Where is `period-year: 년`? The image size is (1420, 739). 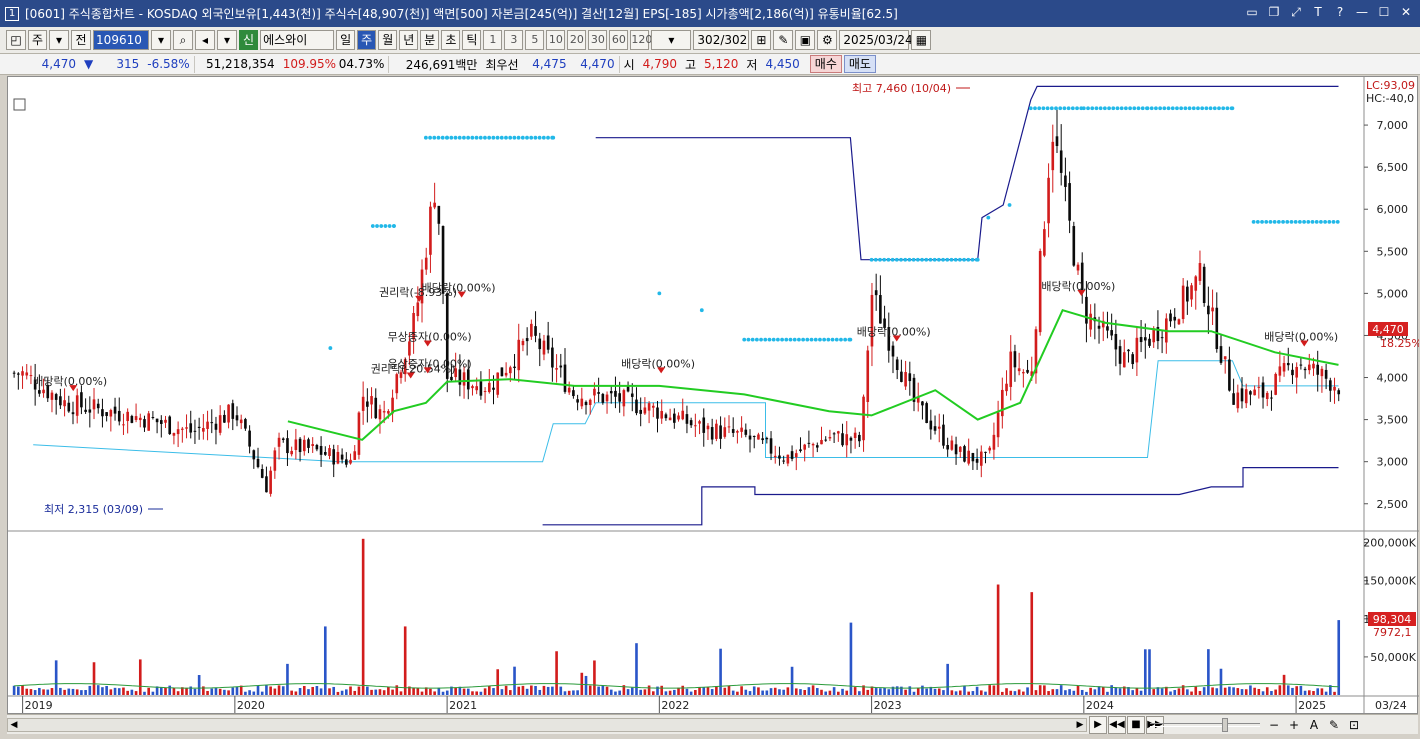 period-year: 년 is located at coordinates (409, 40).